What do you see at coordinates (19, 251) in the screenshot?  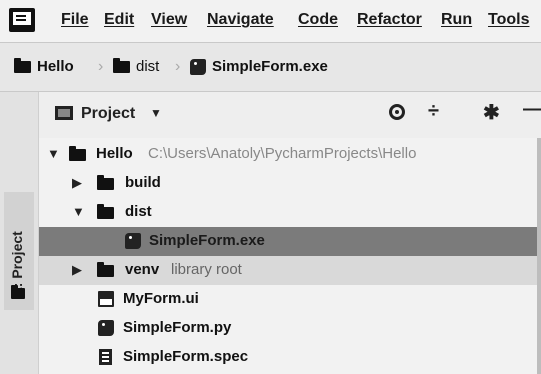 I see `project-tool-tab: 1: Project` at bounding box center [19, 251].